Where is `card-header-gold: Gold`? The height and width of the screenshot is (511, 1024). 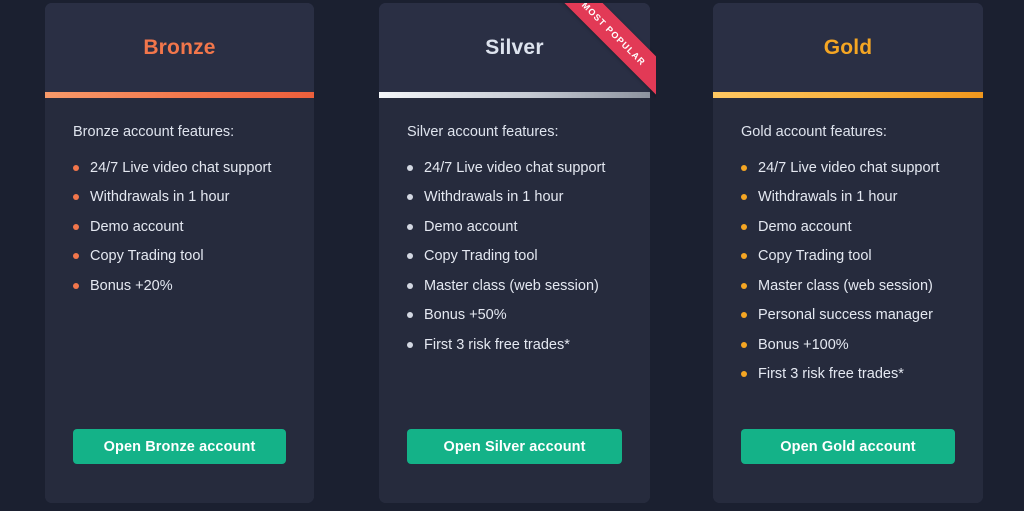
card-header-gold: Gold is located at coordinates (848, 47).